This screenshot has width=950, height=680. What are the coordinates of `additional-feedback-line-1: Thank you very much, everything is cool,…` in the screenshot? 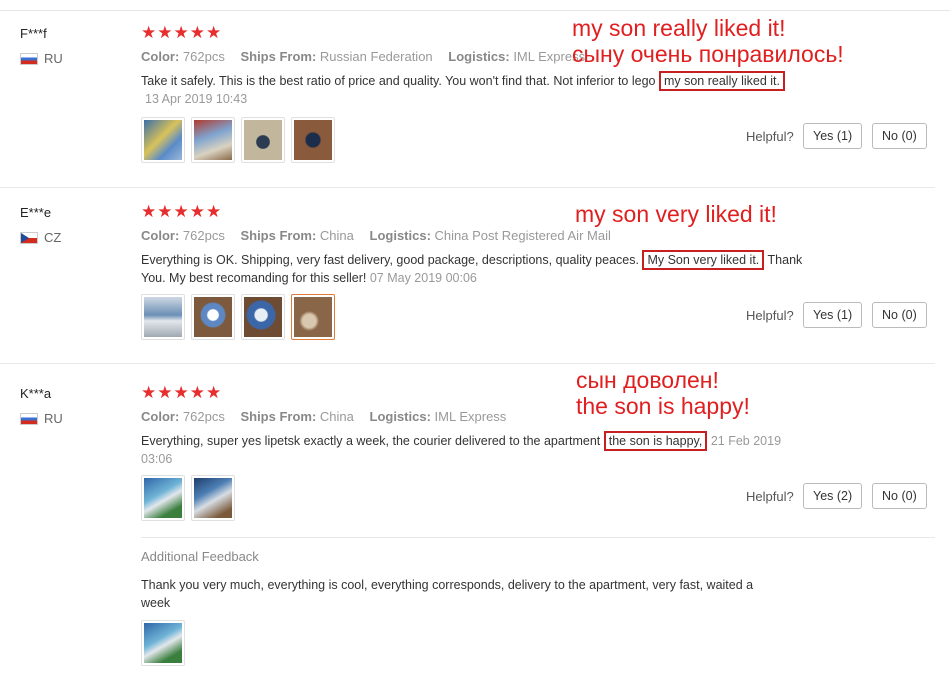 It's located at (447, 585).